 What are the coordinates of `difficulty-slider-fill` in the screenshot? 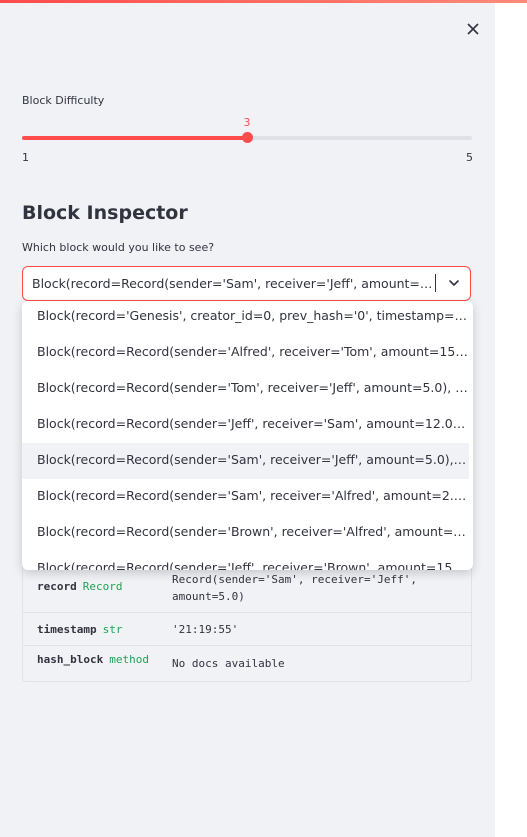 It's located at (134, 138).